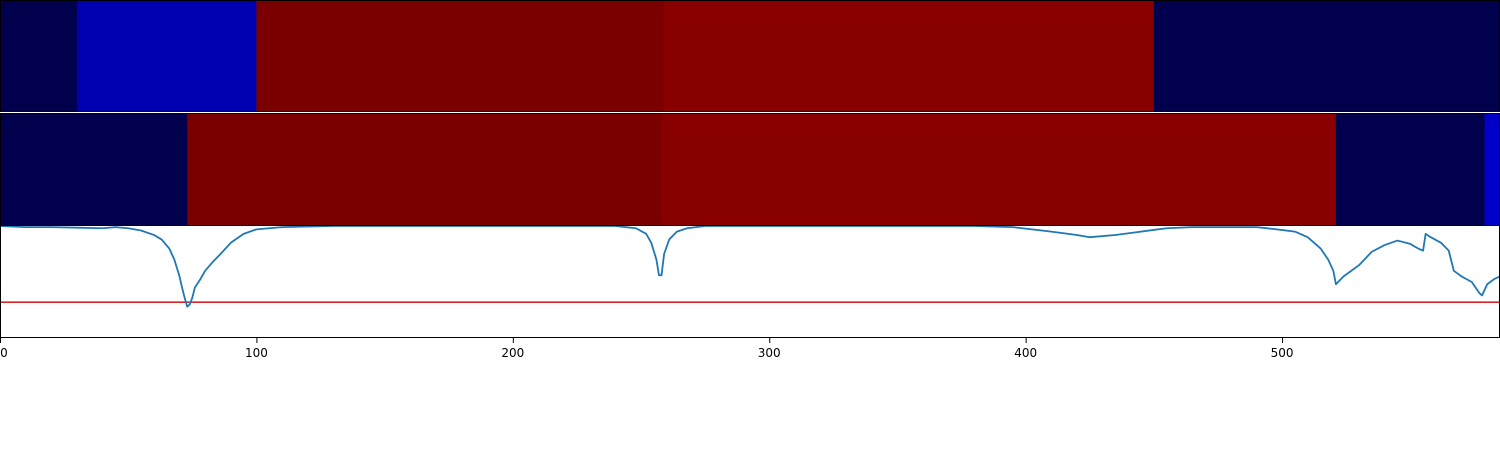 The image size is (1500, 450). What do you see at coordinates (647, 349) in the screenshot?
I see `x-axis: 0 100 200 300 400 500` at bounding box center [647, 349].